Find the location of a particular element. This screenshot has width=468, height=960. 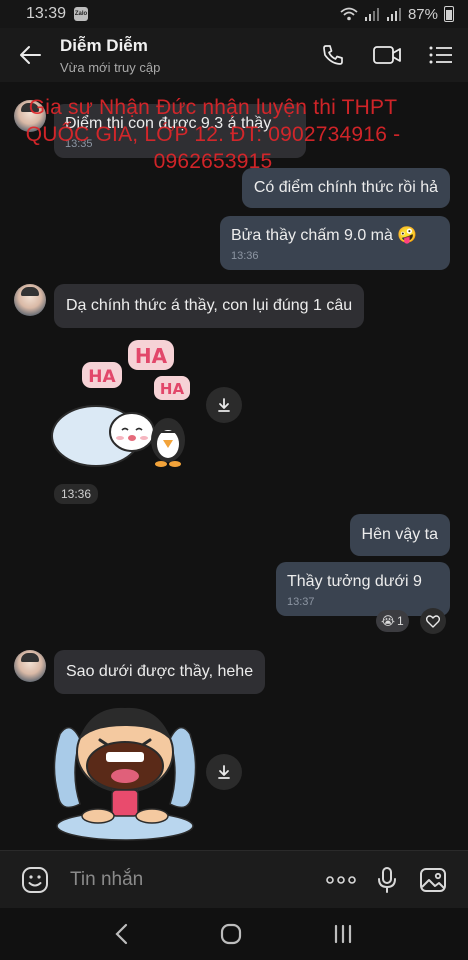

message-text: Có điểm chính thức rồi hả is located at coordinates (345, 187).